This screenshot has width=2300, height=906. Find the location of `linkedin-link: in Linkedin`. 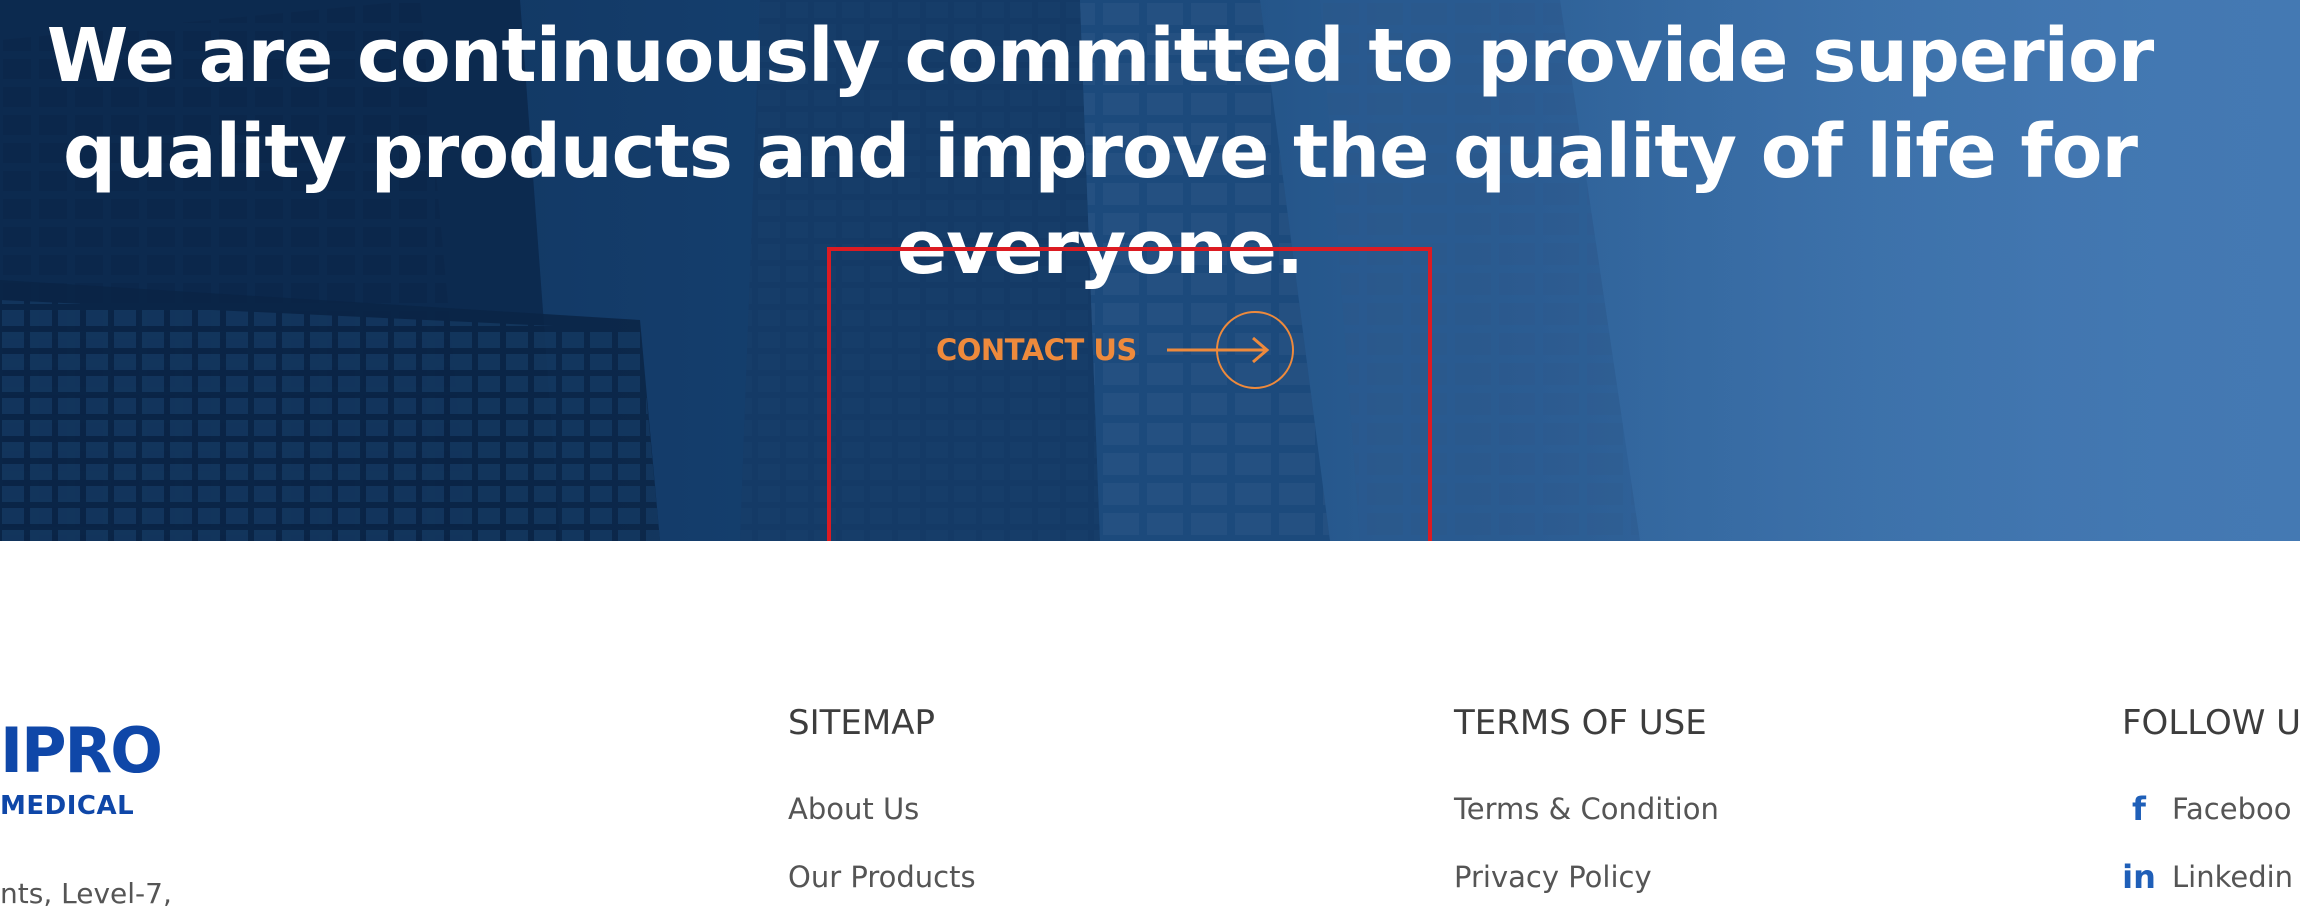

linkedin-link: in Linkedin is located at coordinates (2207, 877).